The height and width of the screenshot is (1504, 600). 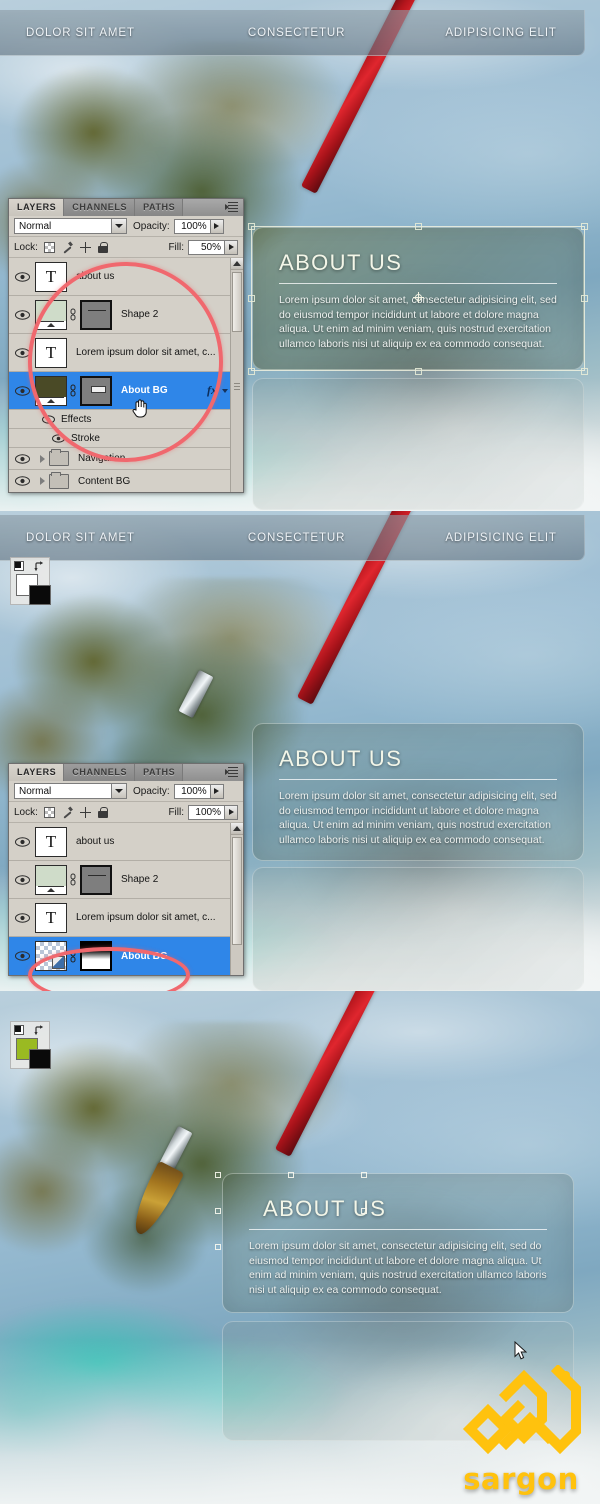 What do you see at coordinates (96, 956) in the screenshot?
I see `layer-mask-thumbnail` at bounding box center [96, 956].